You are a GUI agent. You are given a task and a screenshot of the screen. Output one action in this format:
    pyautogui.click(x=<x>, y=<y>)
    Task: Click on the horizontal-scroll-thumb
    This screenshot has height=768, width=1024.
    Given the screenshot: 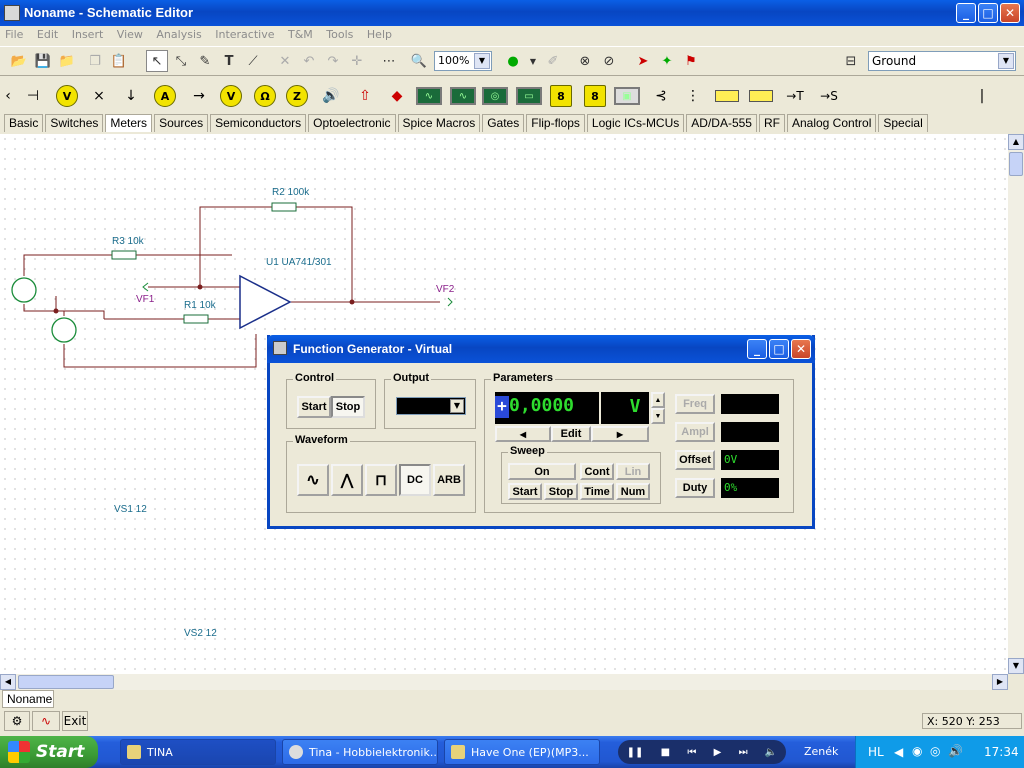 What is the action you would take?
    pyautogui.click(x=66, y=682)
    